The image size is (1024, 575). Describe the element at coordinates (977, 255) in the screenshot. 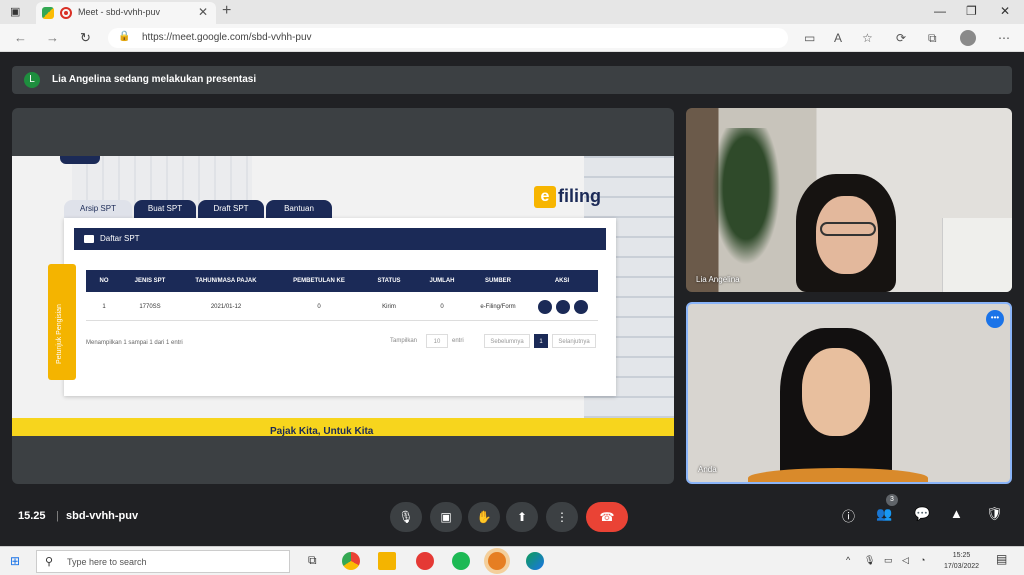

I see `shelf-background` at that location.